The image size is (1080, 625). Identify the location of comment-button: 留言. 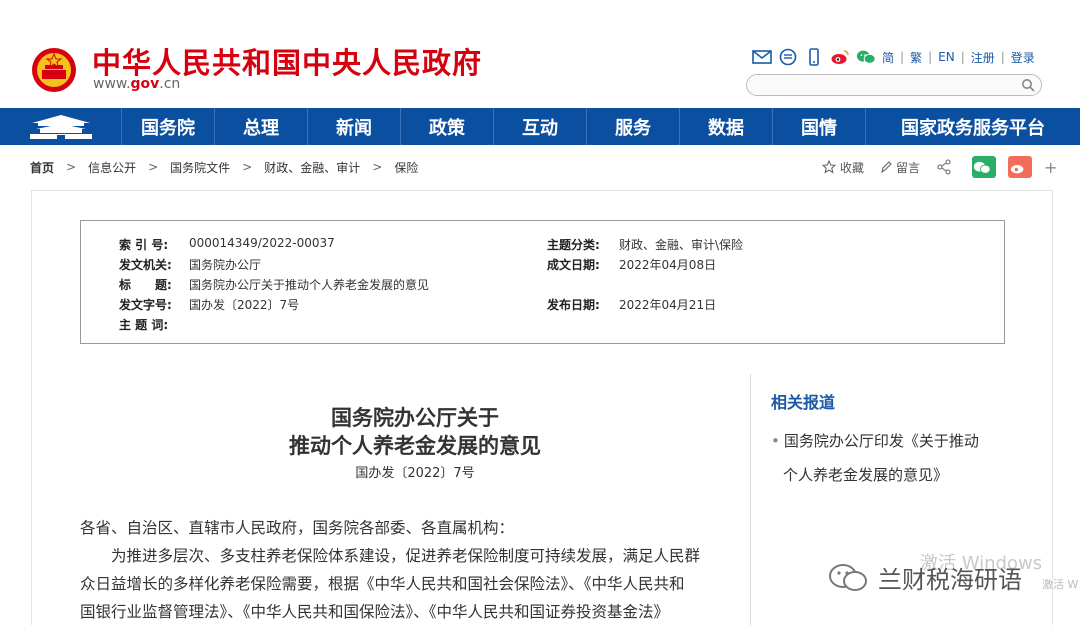
(900, 167).